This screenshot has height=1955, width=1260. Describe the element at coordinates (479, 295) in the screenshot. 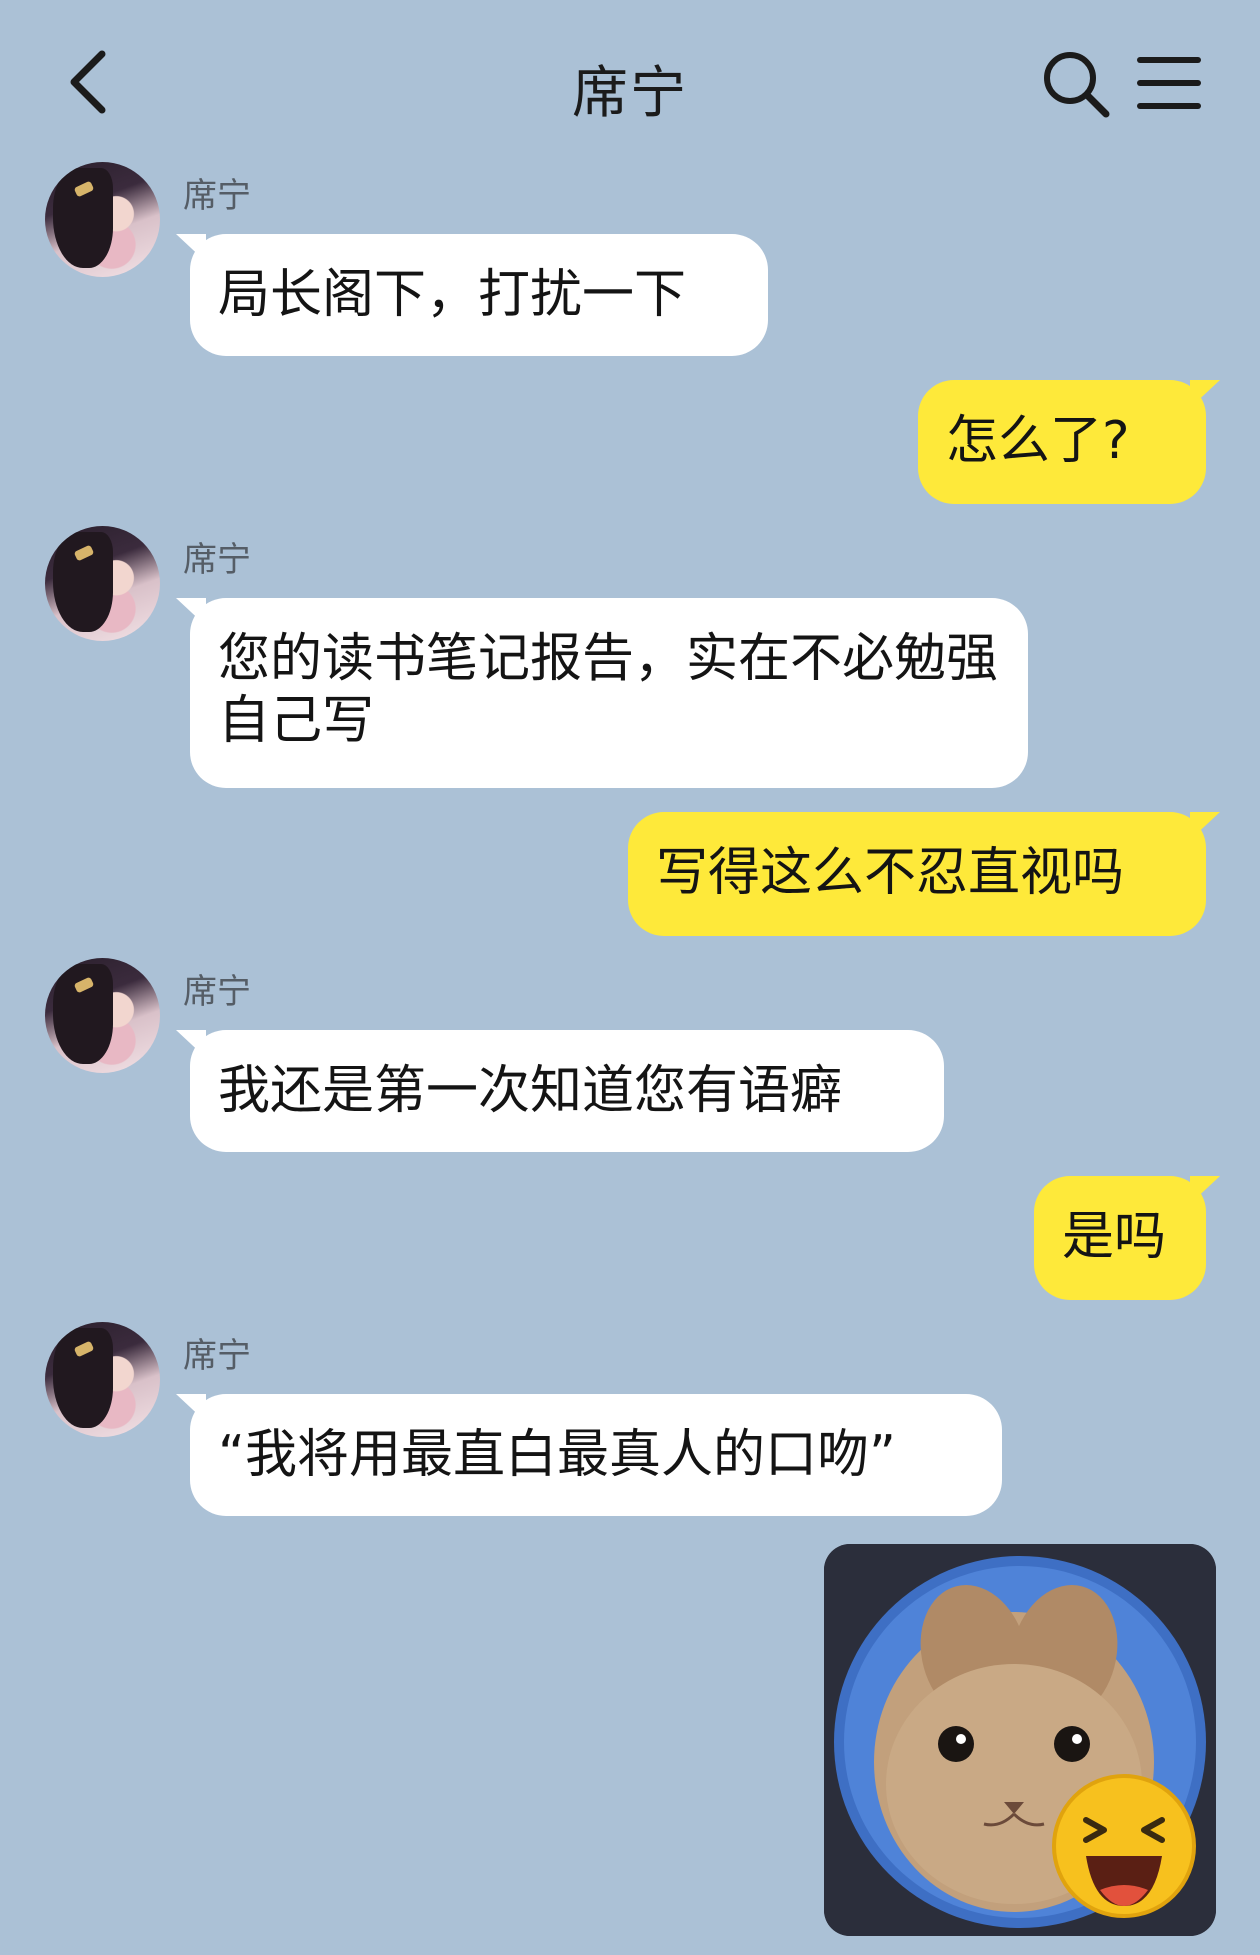

I see `message-bubble-incoming: 局长阁下，打扰一下` at that location.